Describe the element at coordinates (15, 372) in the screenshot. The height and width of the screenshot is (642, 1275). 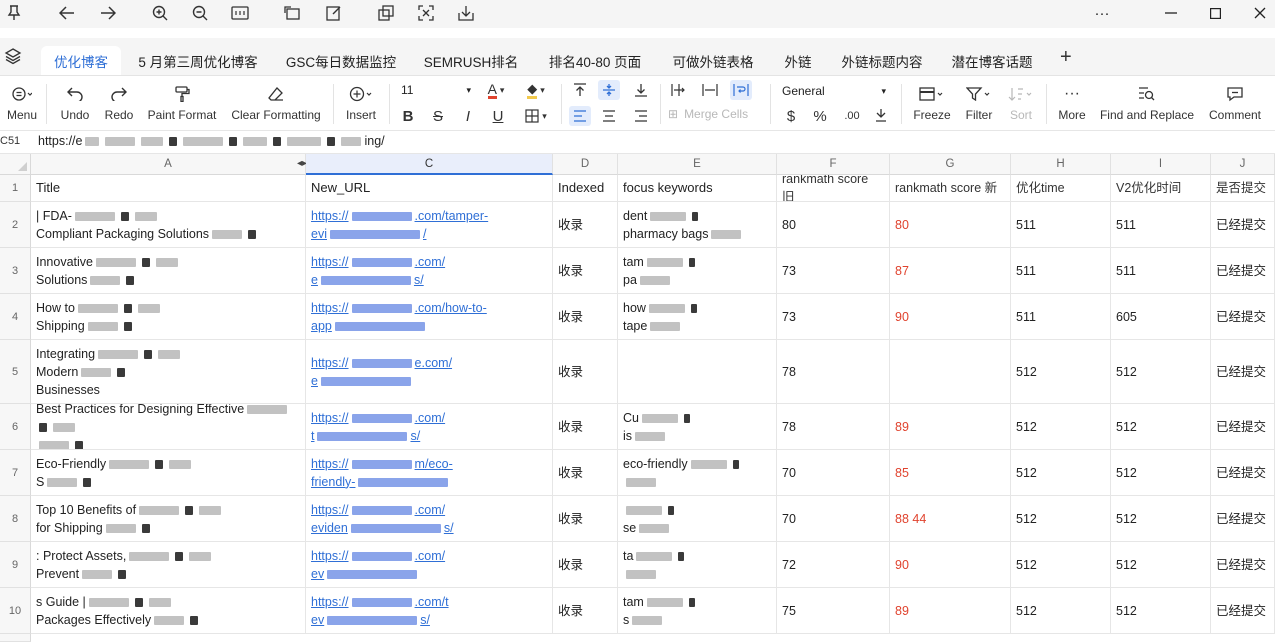
I see `row-header-5: 5` at that location.